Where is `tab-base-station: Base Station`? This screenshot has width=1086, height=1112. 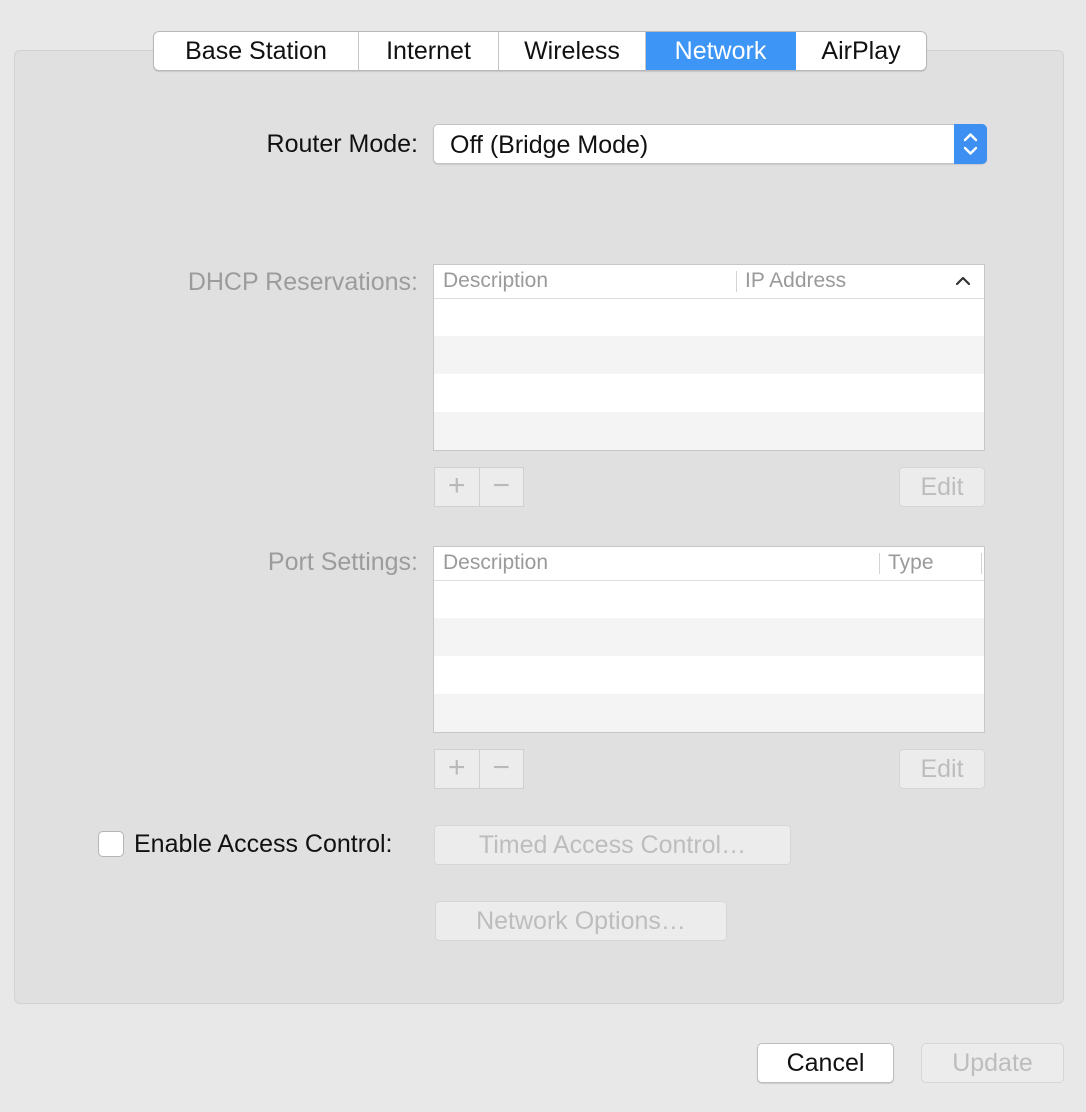
tab-base-station: Base Station is located at coordinates (256, 51).